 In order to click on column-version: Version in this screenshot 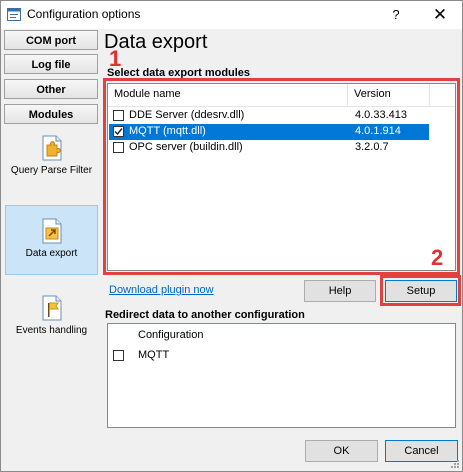, I will do `click(372, 94)`.